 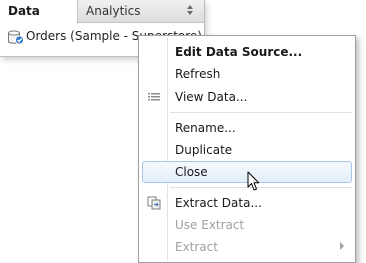 What do you see at coordinates (190, 10) in the screenshot?
I see `sort-icon` at bounding box center [190, 10].